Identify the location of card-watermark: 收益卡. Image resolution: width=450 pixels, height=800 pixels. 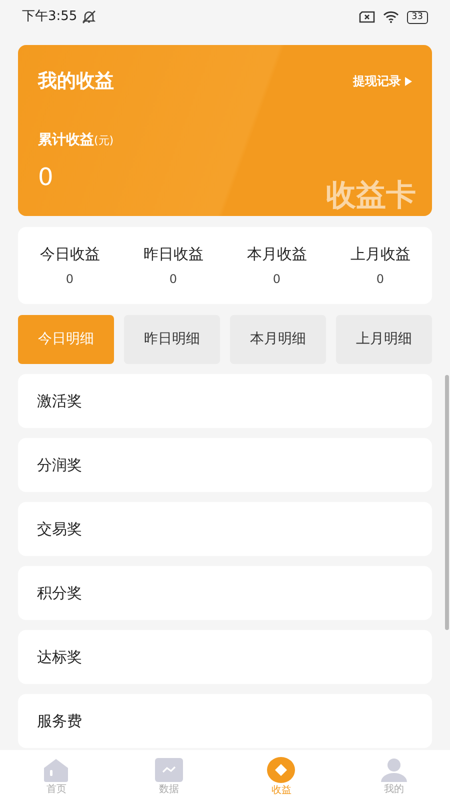
(371, 195).